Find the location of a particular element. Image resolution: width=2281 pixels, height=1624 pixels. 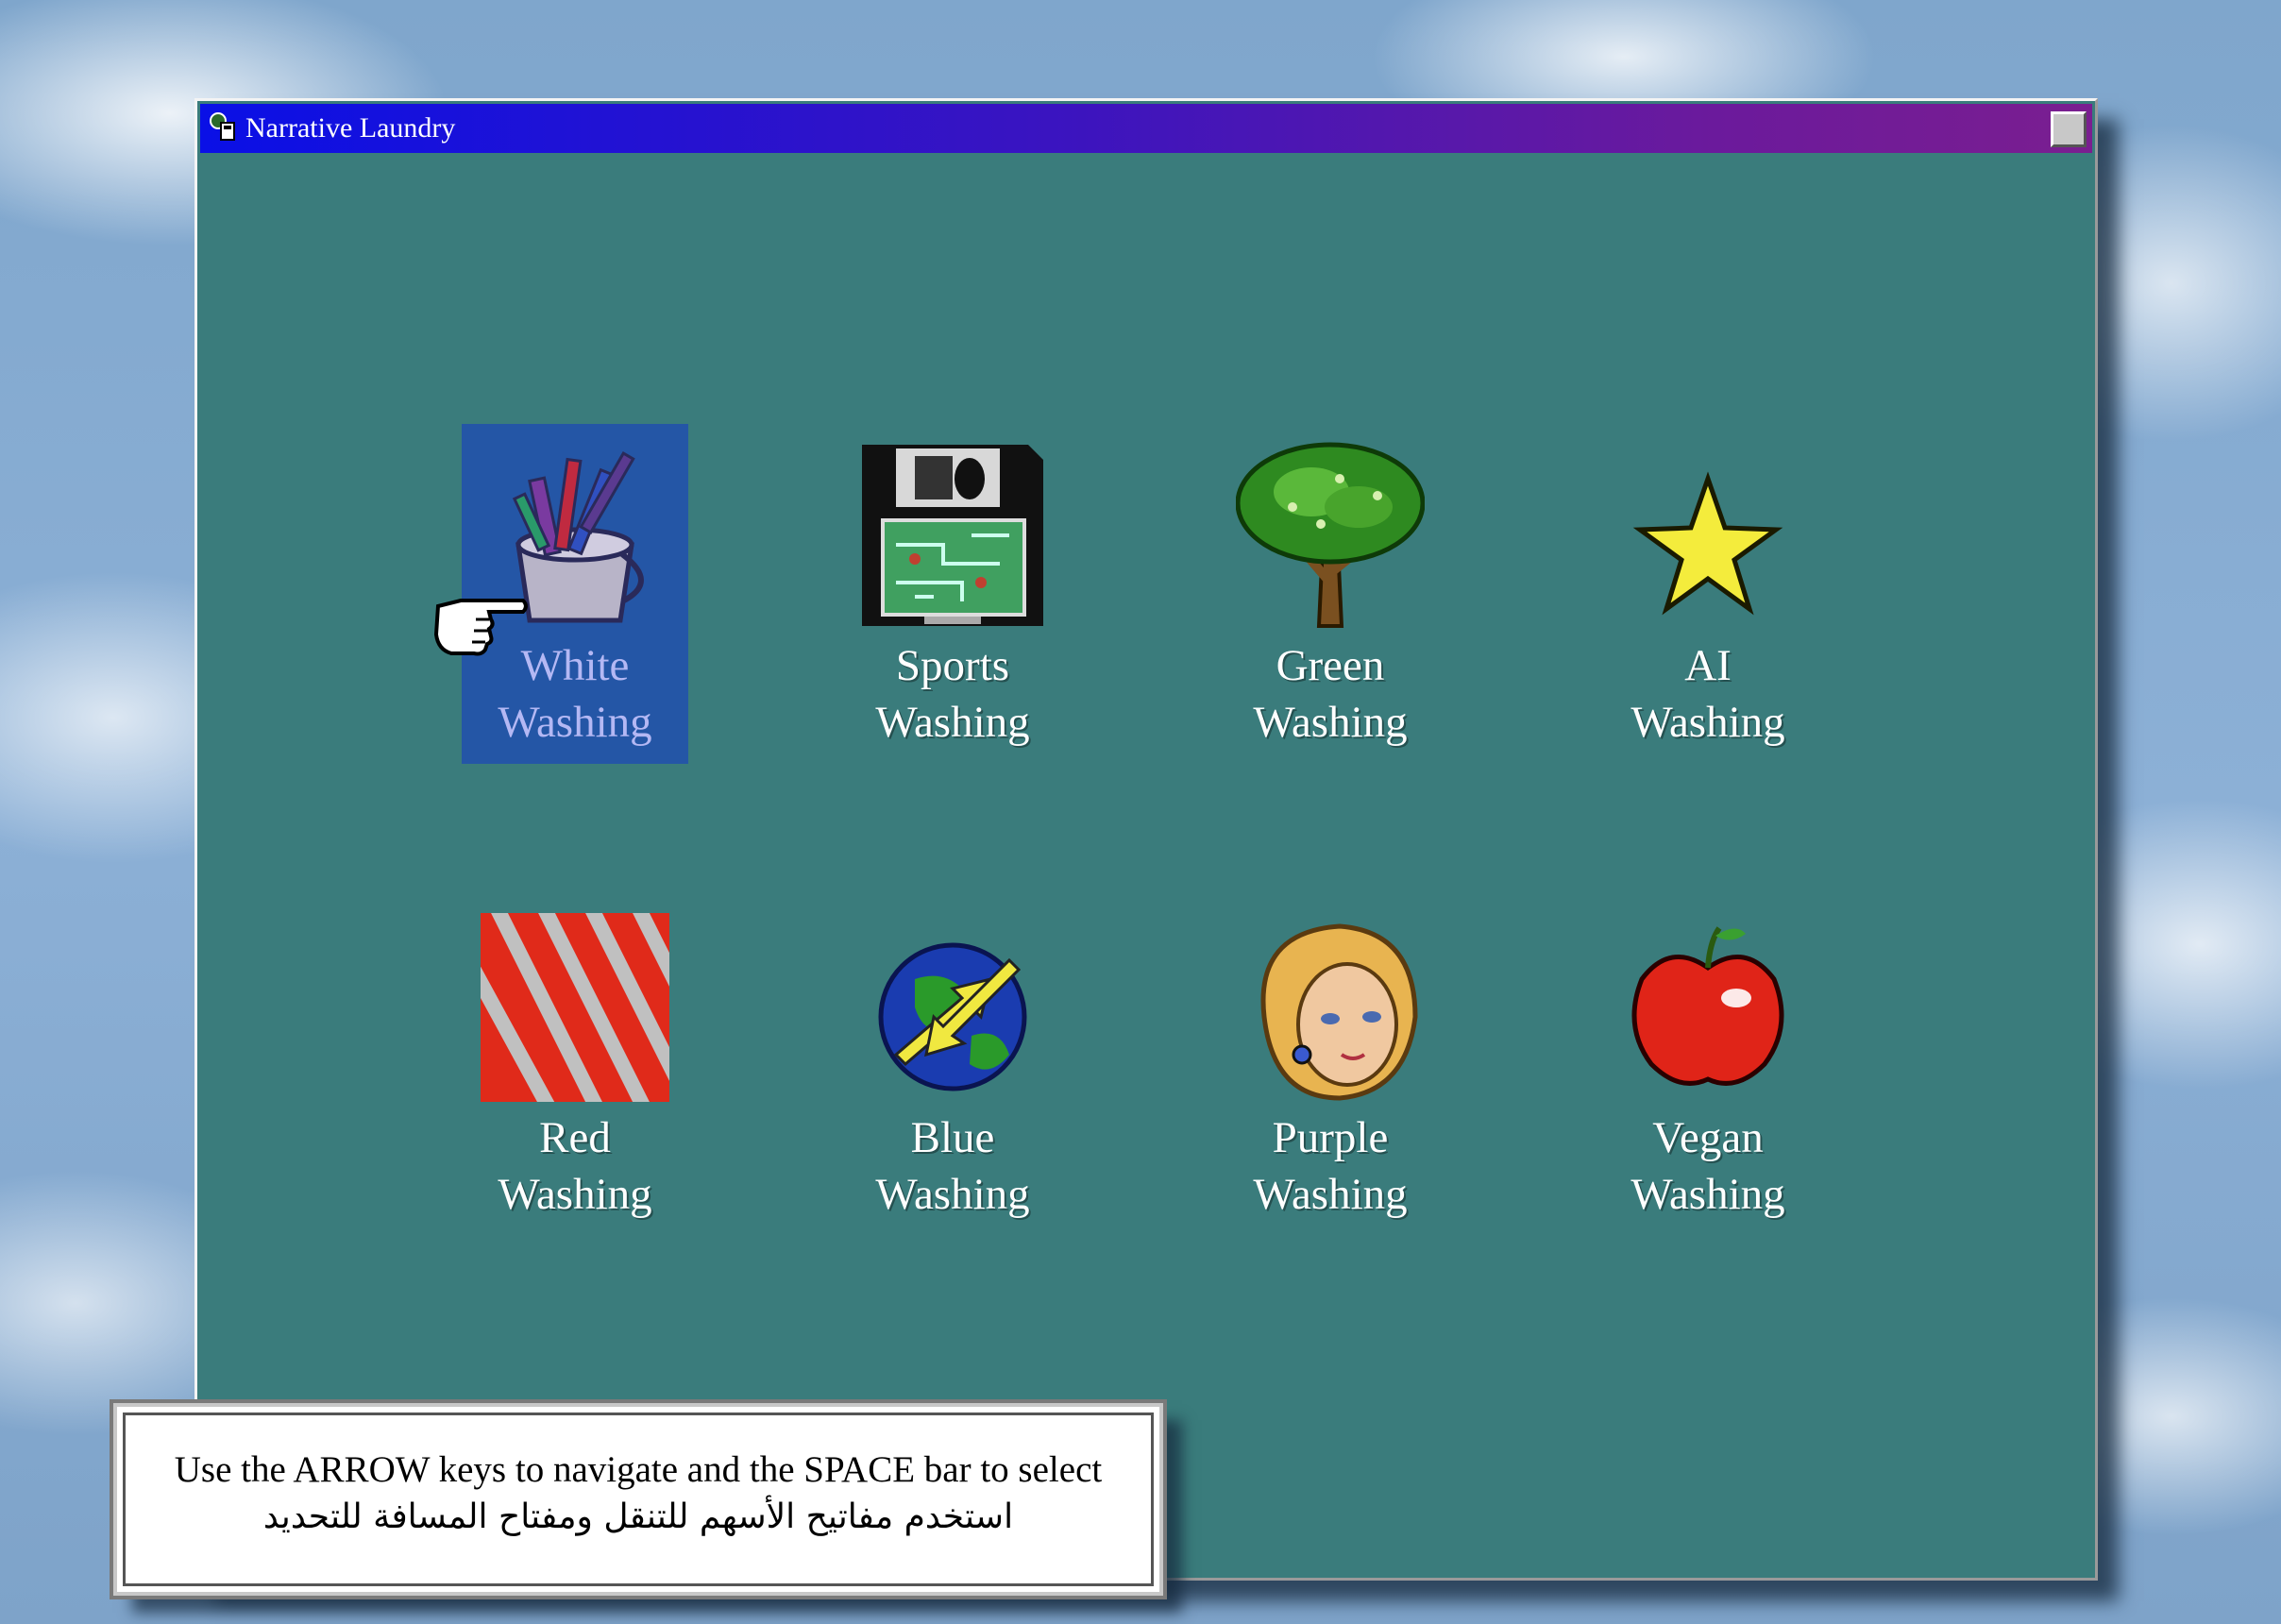

tile-purple-washing: Purple Washing is located at coordinates (1330, 1066).